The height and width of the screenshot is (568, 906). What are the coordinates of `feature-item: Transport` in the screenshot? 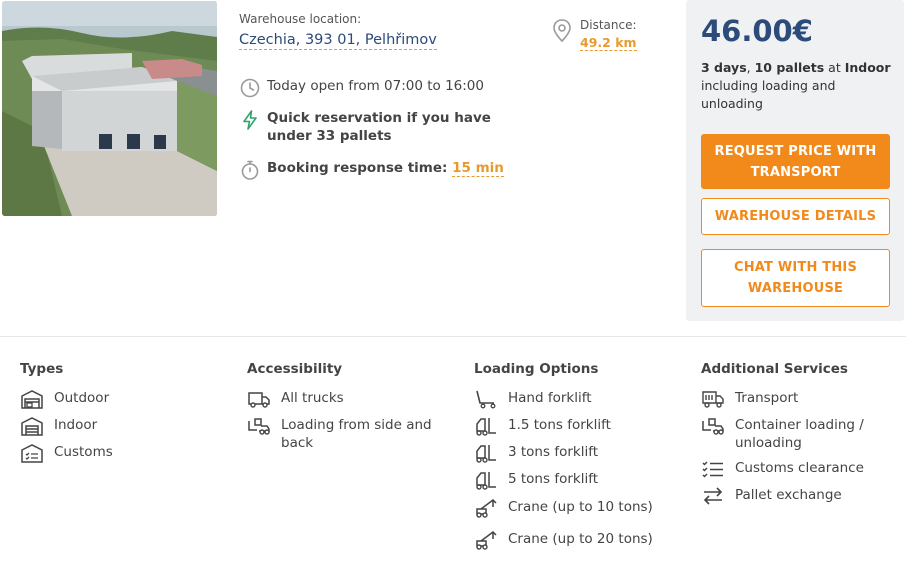 It's located at (801, 399).